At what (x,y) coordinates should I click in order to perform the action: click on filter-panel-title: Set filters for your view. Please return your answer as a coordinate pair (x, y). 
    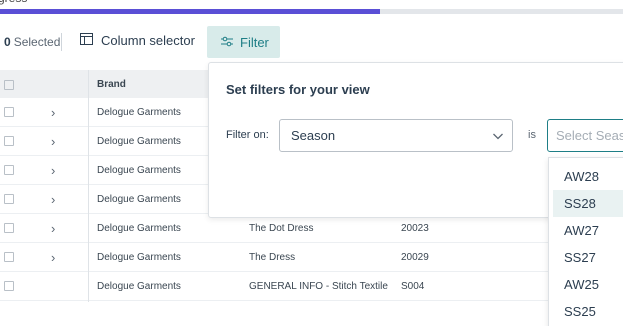
    Looking at the image, I should click on (298, 89).